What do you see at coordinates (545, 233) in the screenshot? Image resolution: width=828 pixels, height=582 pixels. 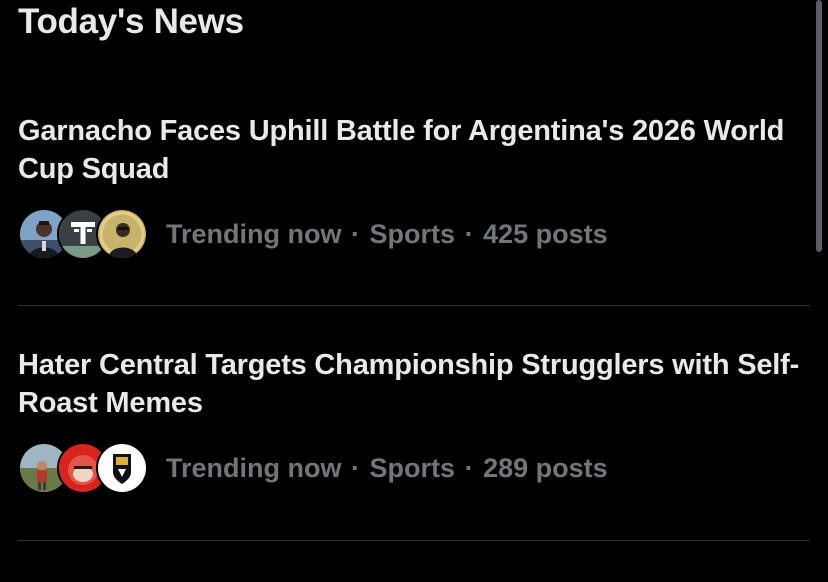 I see `post-count: 425 posts` at bounding box center [545, 233].